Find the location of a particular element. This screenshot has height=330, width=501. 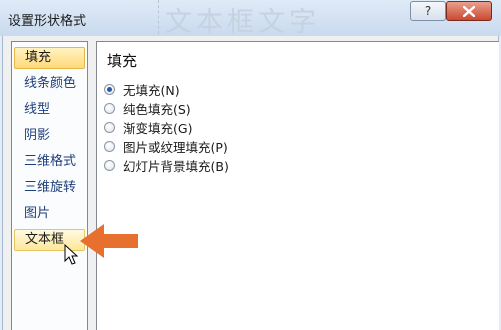

title-bar: 设置形状格式 文本框文字 ? is located at coordinates (250, 18).